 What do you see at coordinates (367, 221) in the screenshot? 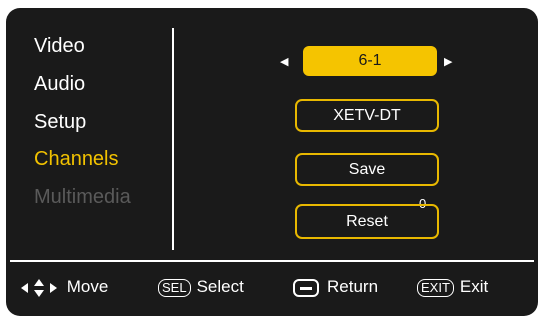
I see `reset-button: Reset` at bounding box center [367, 221].